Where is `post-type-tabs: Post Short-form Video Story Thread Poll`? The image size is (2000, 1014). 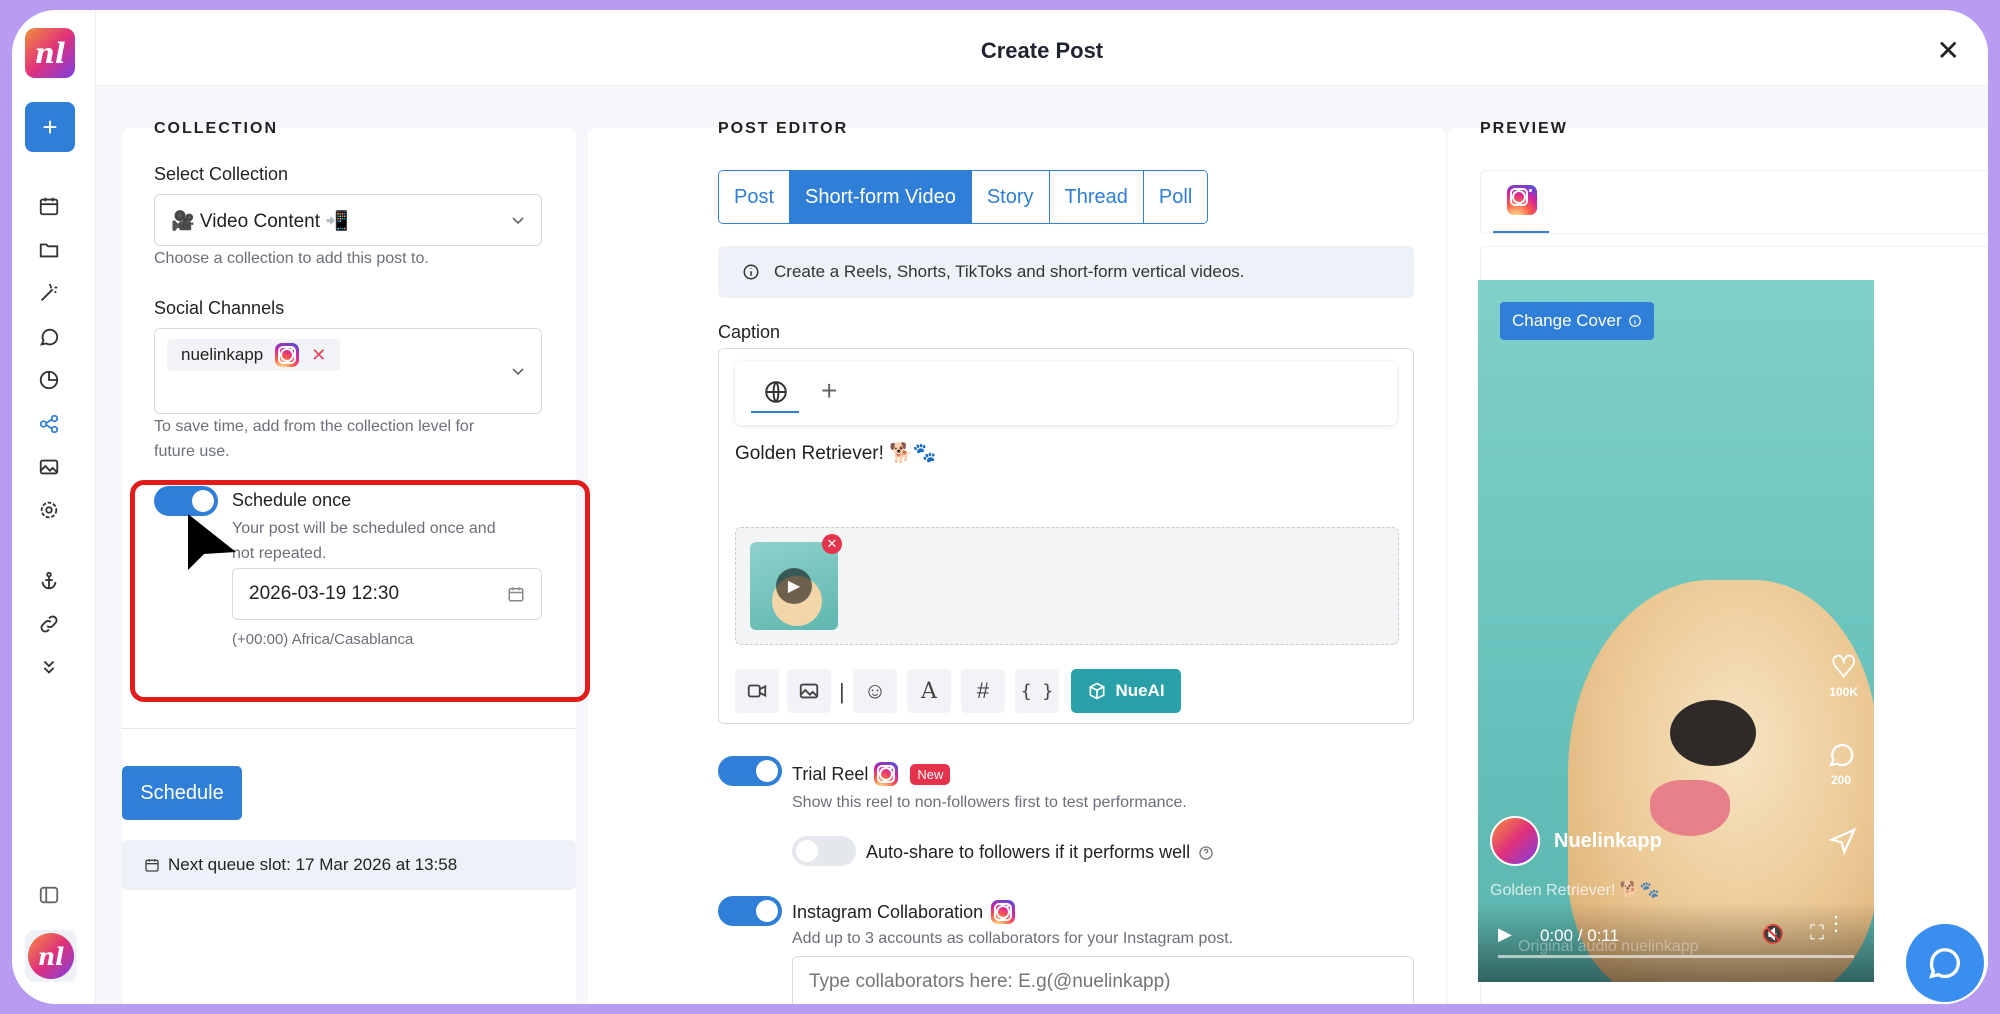
post-type-tabs: Post Short-form Video Story Thread Poll is located at coordinates (963, 197).